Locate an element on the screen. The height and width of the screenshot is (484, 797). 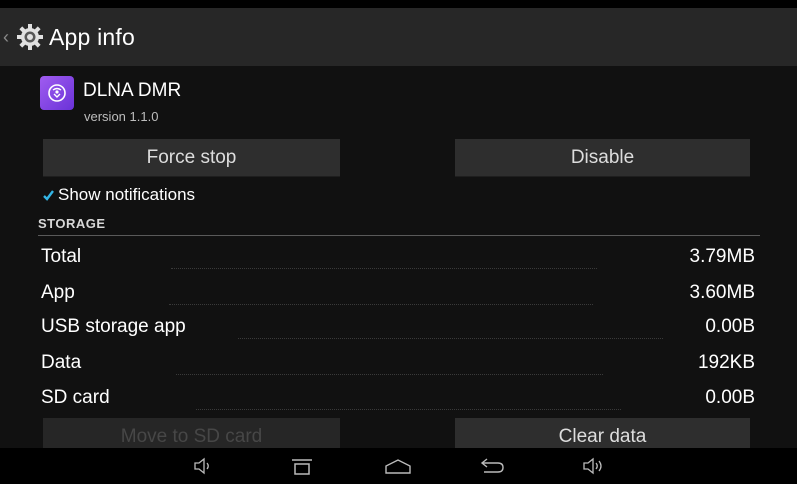
disable-button: Disable is located at coordinates (602, 158).